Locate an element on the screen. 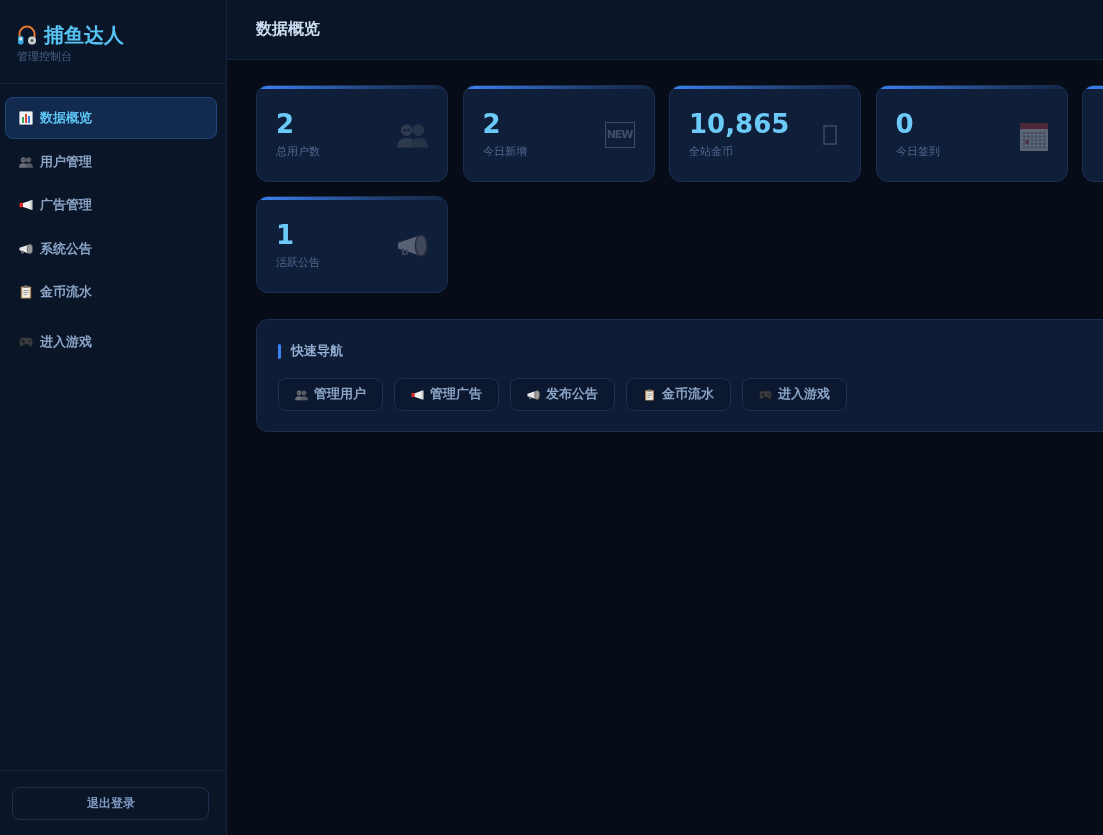 This screenshot has width=1103, height=835. panel-title: 快速导航 is located at coordinates (317, 351).